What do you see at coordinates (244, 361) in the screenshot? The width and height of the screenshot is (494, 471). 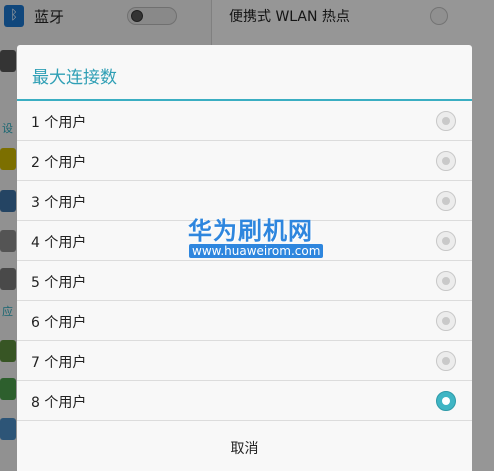 I see `option-7-users: 7 个用户` at bounding box center [244, 361].